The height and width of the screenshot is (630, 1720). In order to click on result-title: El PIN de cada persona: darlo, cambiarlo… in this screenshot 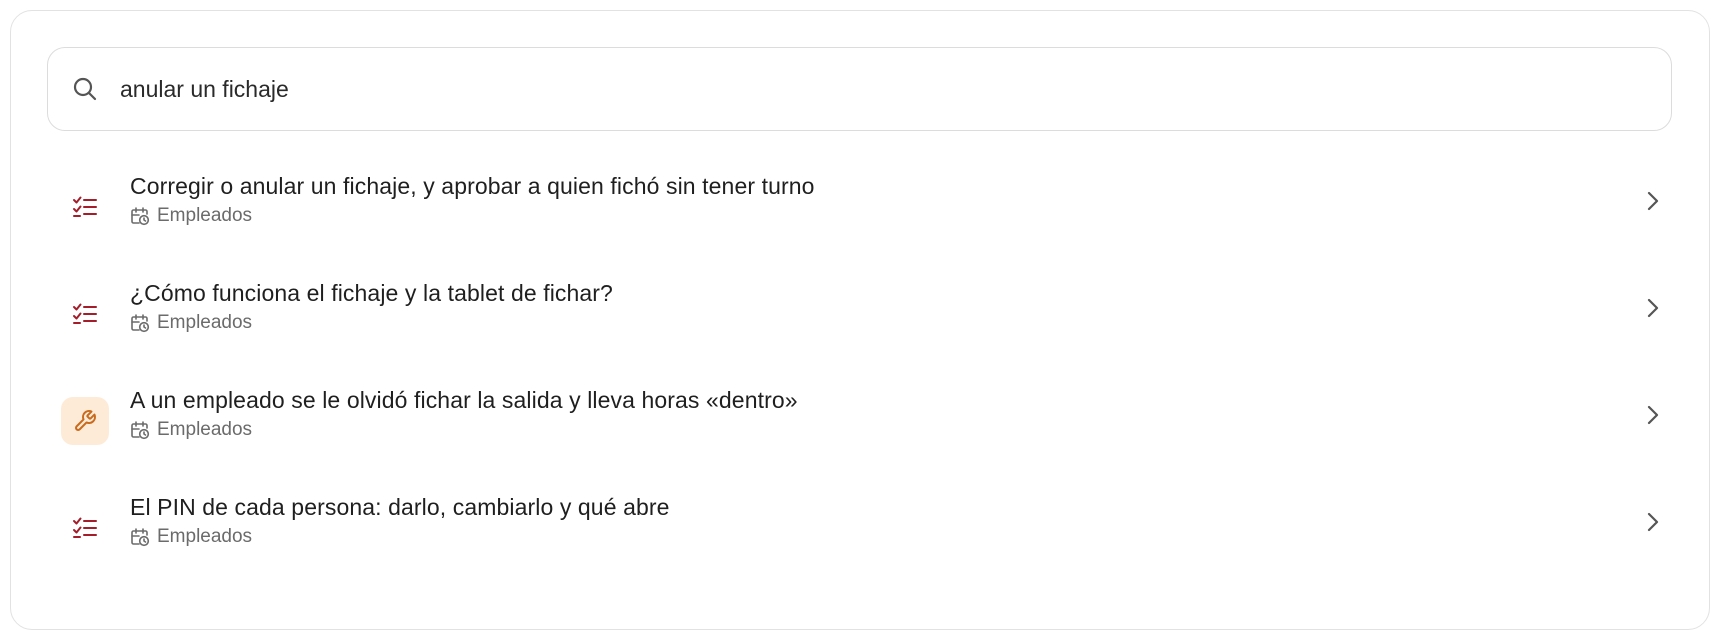, I will do `click(400, 507)`.